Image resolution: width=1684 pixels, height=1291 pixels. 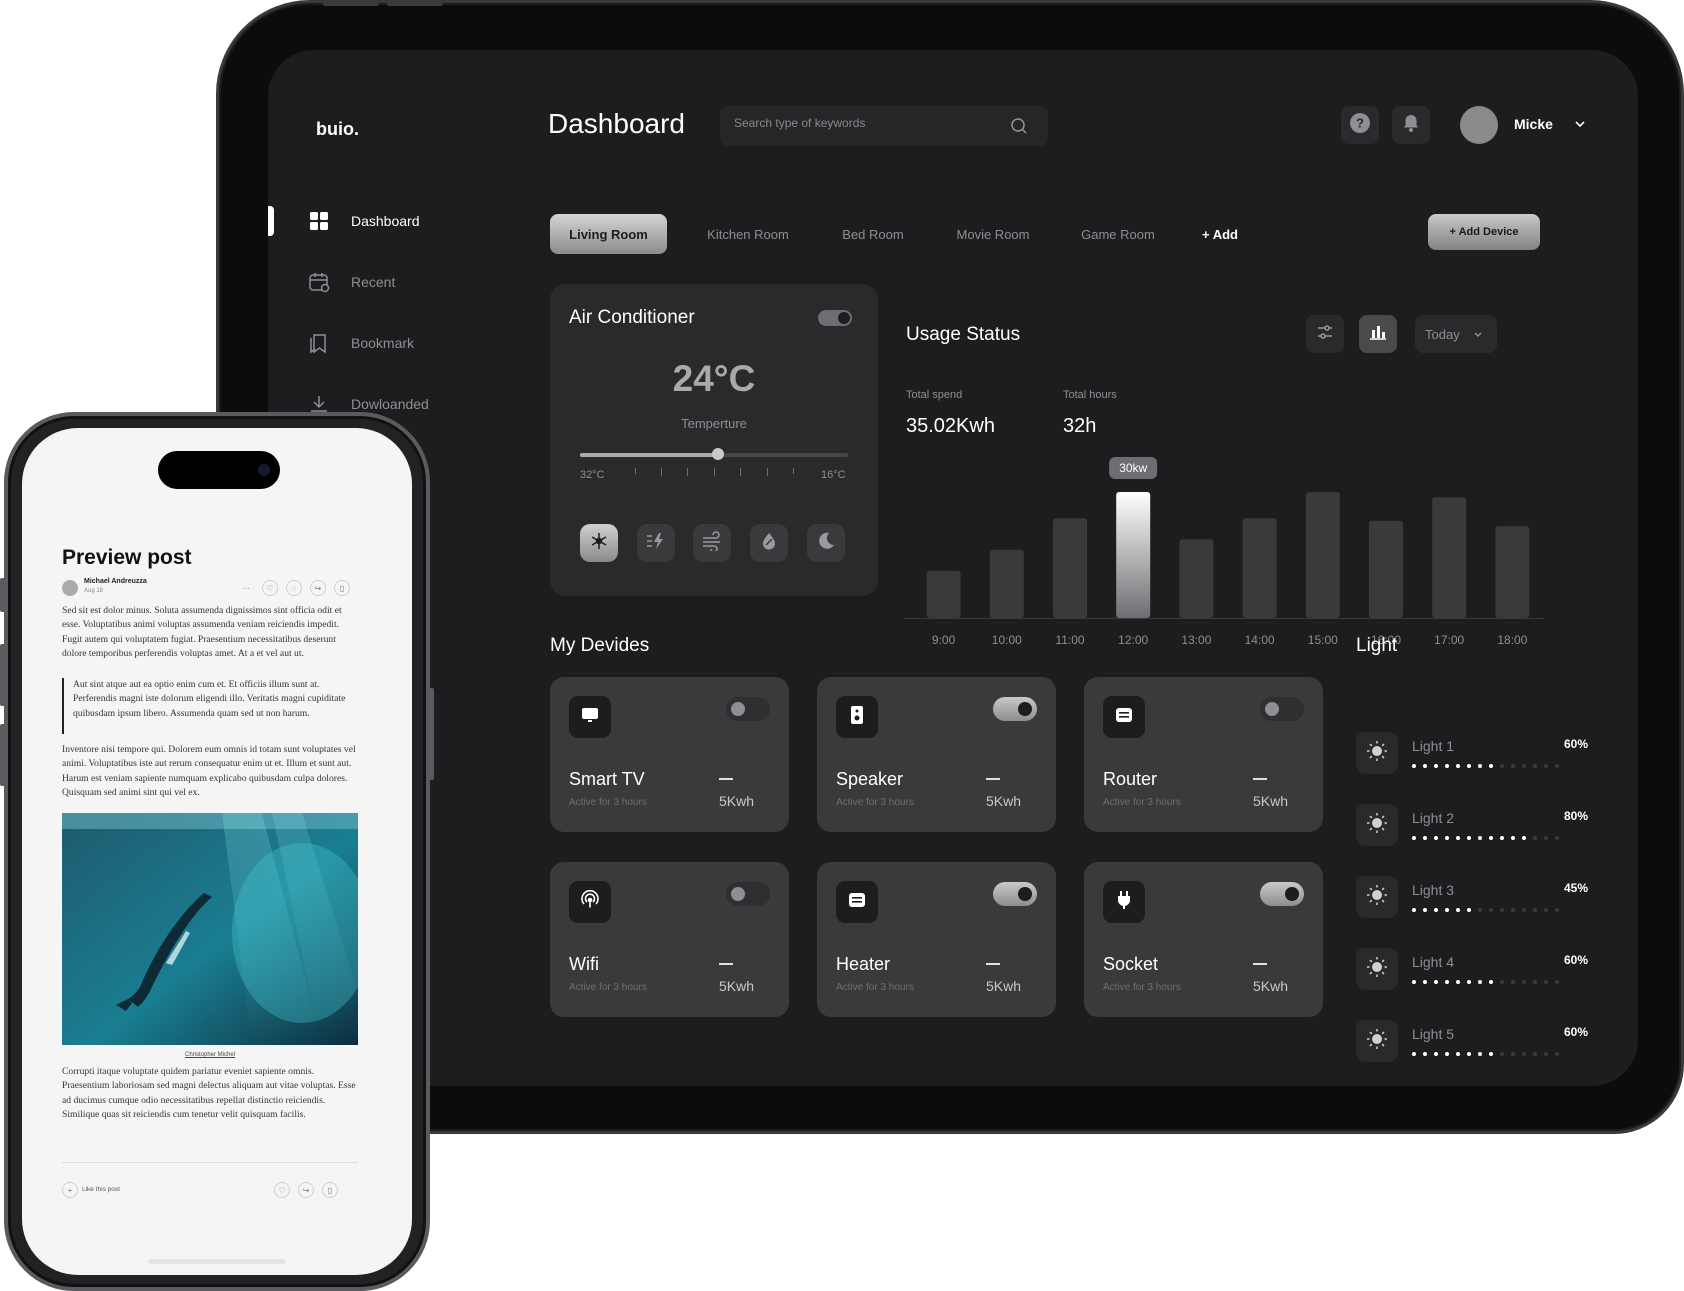 What do you see at coordinates (1533, 124) in the screenshot?
I see `user-name: Micke` at bounding box center [1533, 124].